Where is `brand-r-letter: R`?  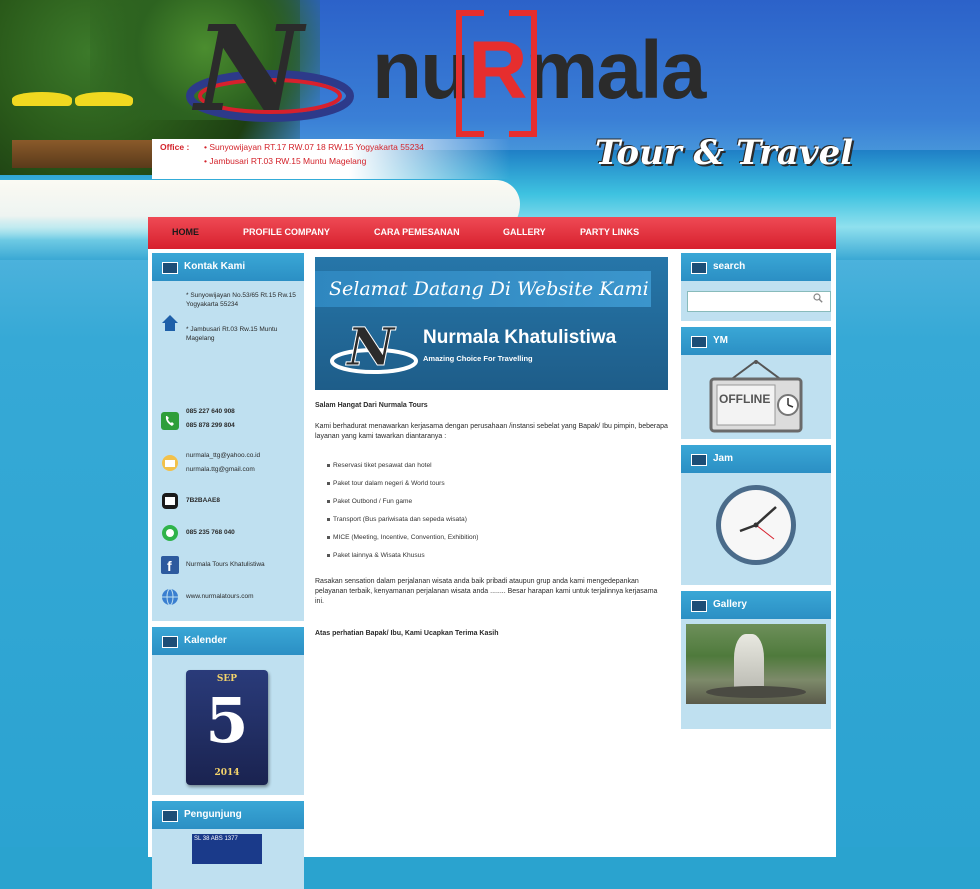
brand-r-letter: R is located at coordinates (497, 73).